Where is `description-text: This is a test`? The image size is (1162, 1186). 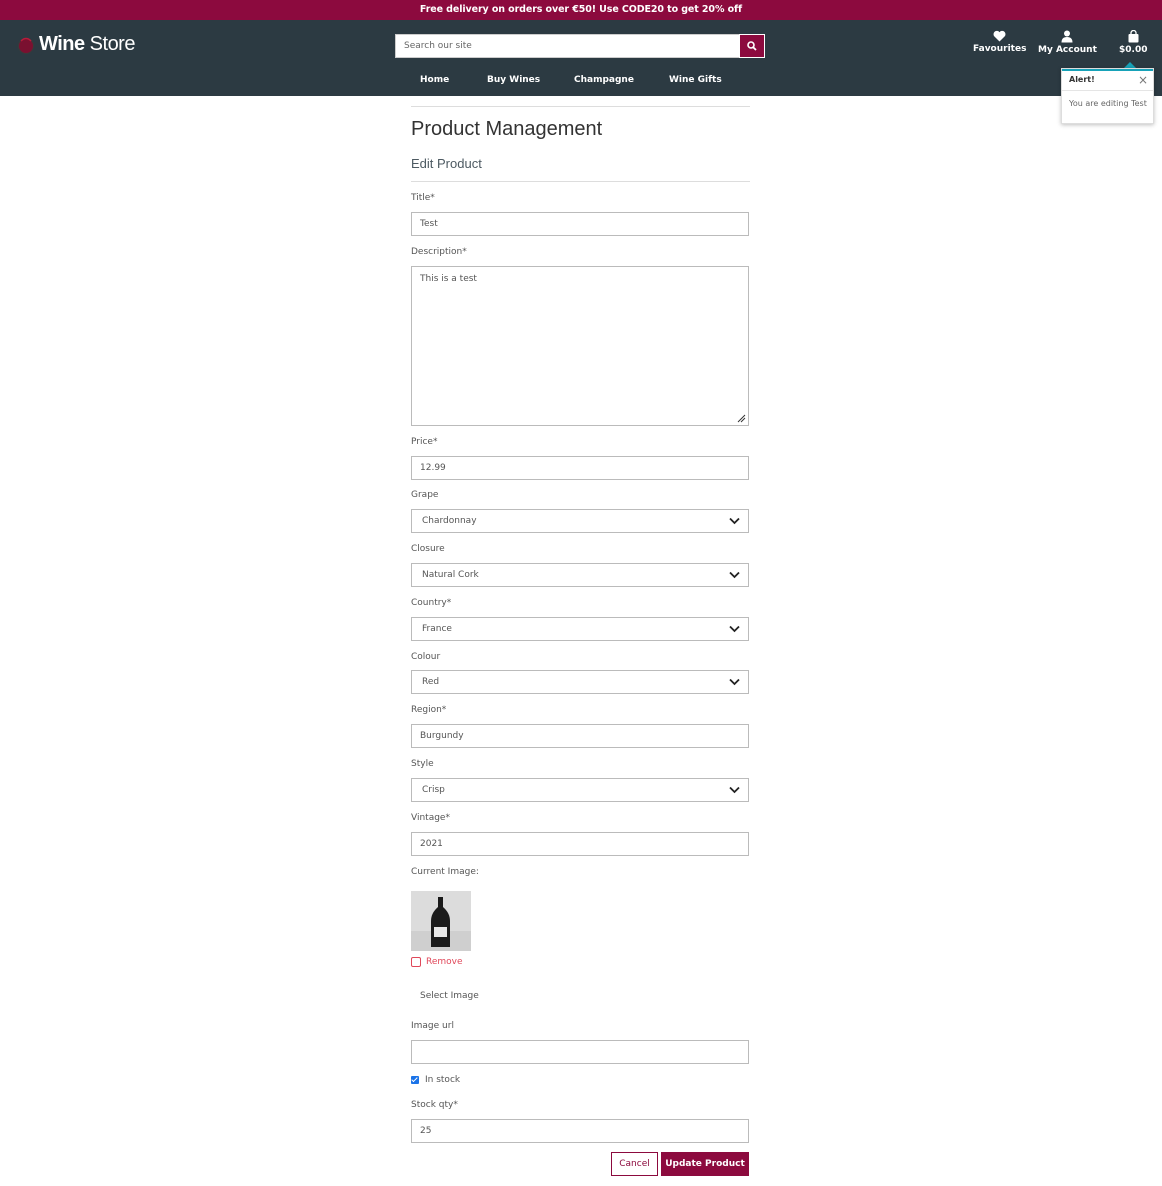
description-text: This is a test is located at coordinates (448, 279).